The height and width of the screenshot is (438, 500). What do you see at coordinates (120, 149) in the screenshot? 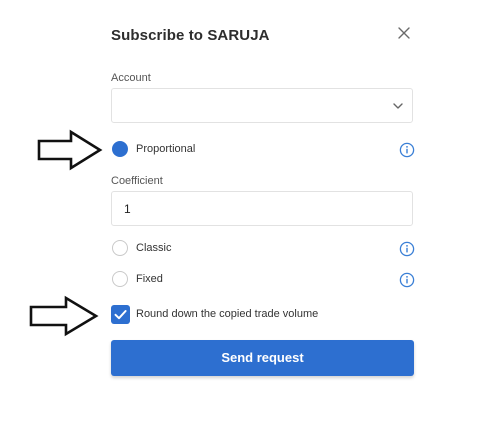
I see `proportional-radio` at bounding box center [120, 149].